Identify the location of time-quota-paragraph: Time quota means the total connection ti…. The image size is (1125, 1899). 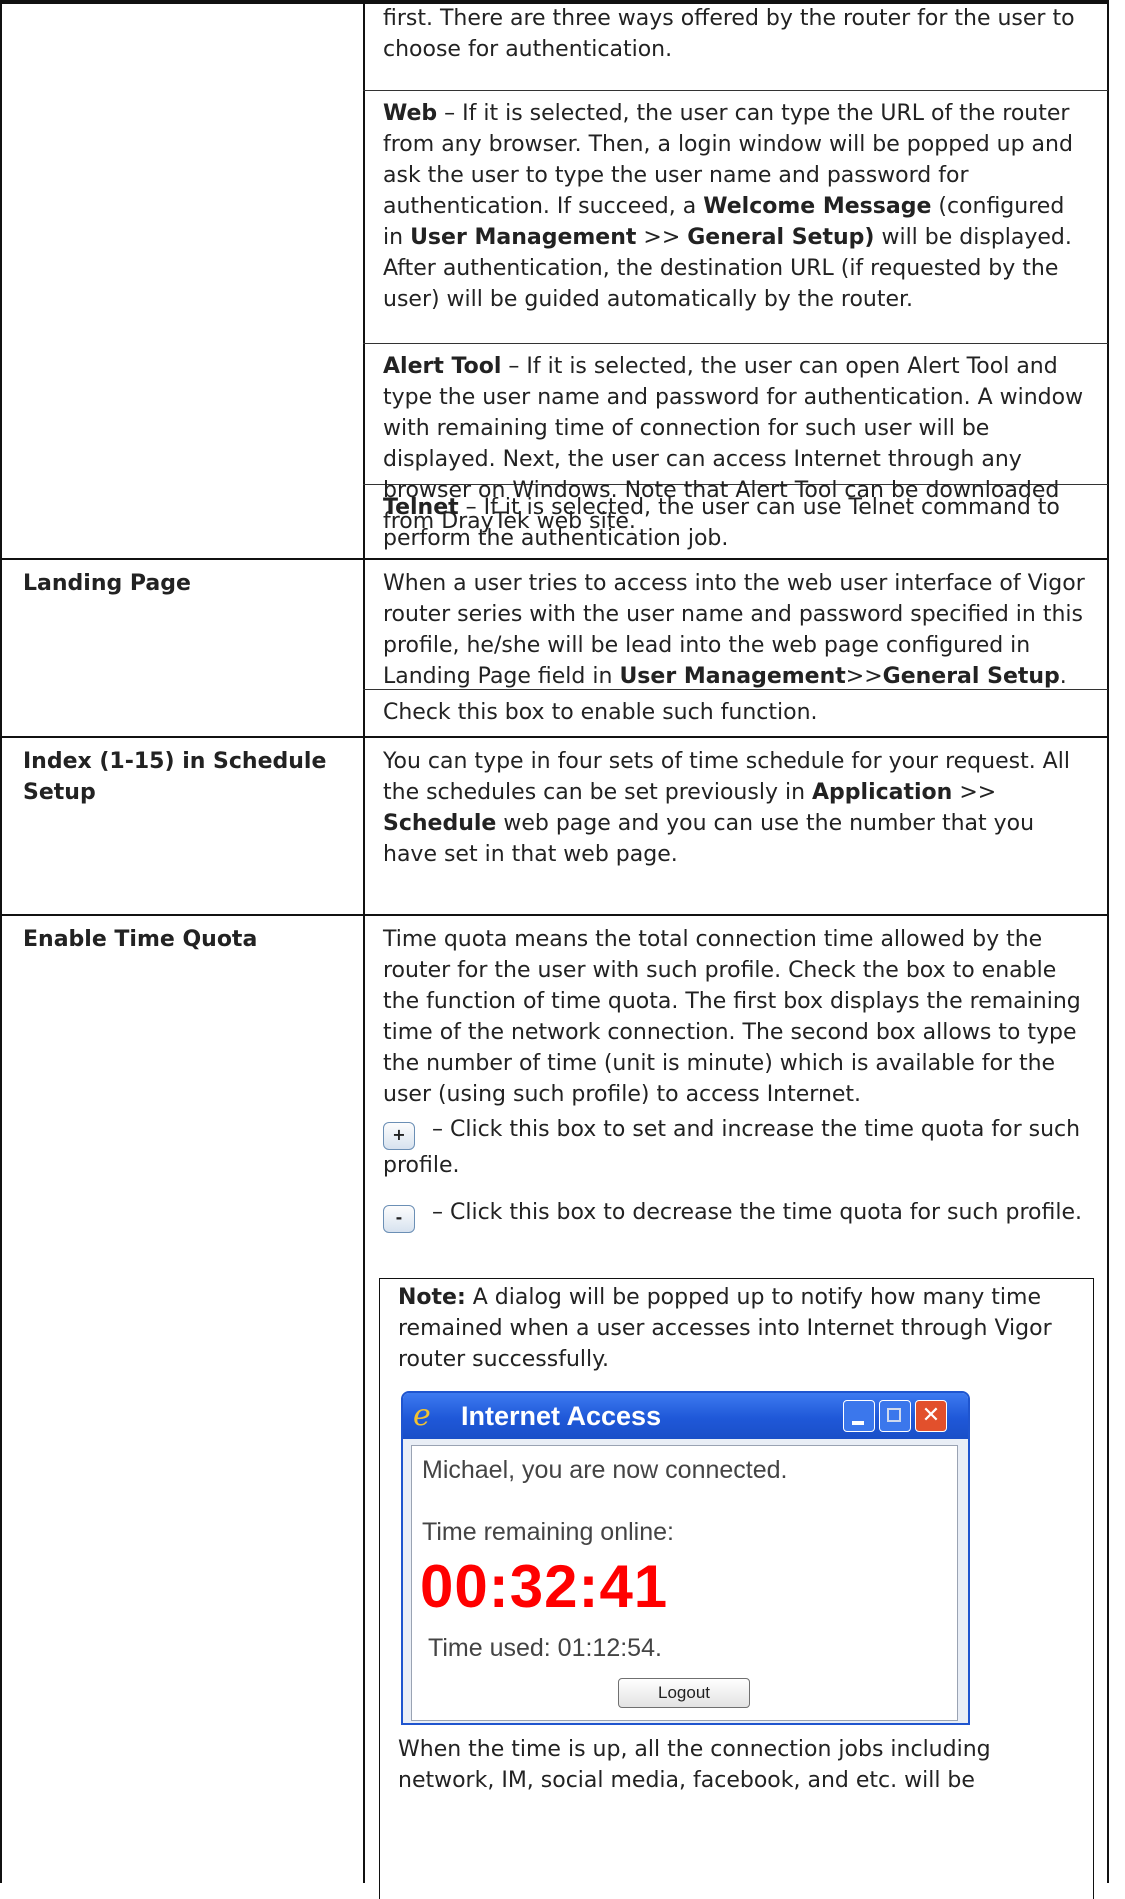
(732, 1017).